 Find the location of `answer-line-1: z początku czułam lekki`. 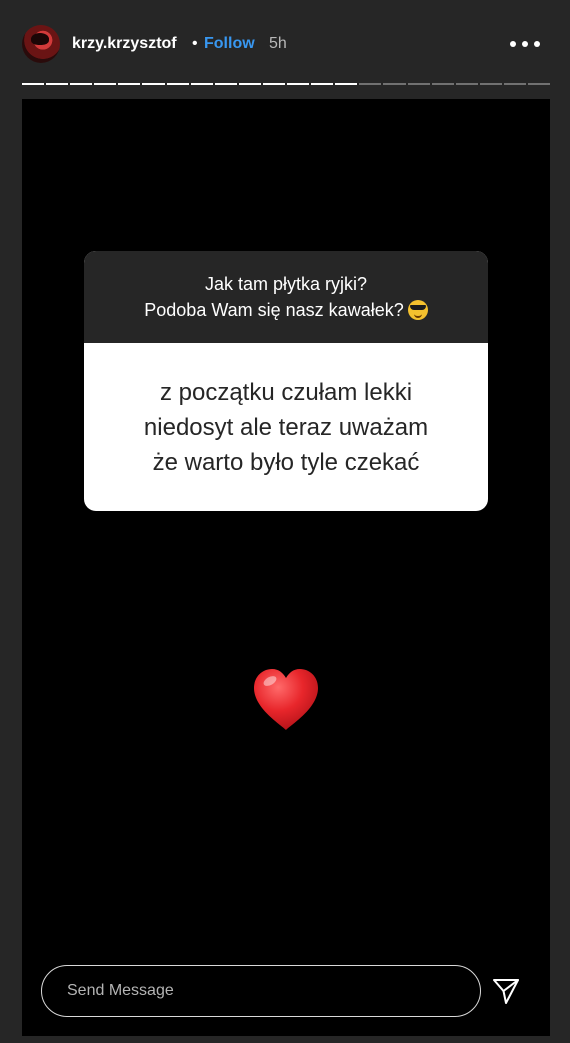

answer-line-1: z początku czułam lekki is located at coordinates (286, 392).